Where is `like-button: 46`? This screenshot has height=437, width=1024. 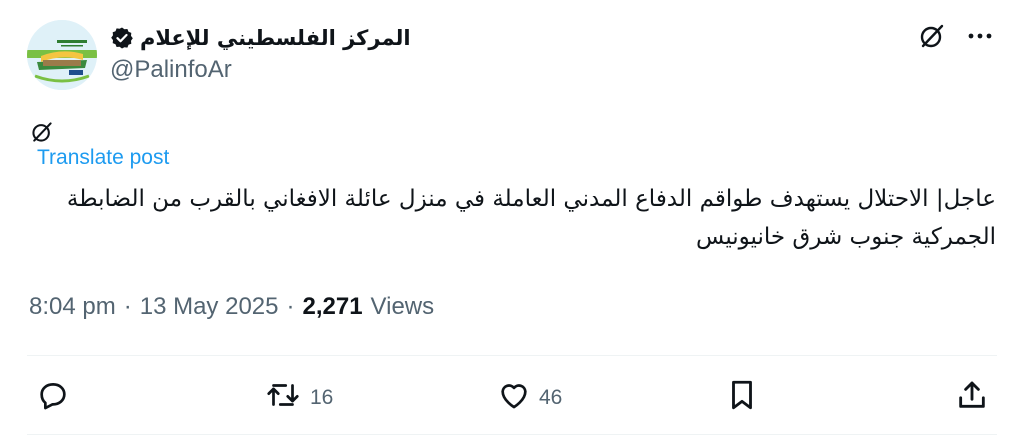 like-button: 46 is located at coordinates (529, 398).